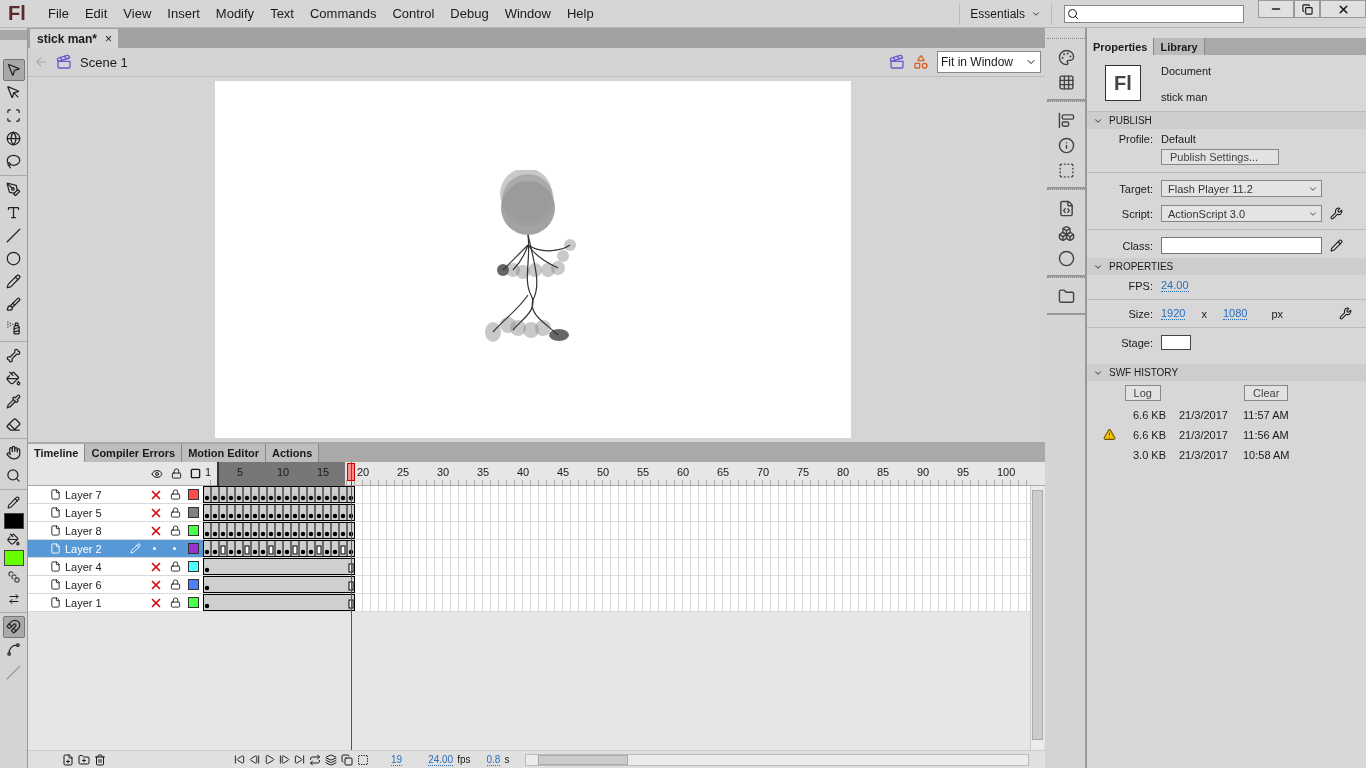  What do you see at coordinates (1226, 266) in the screenshot?
I see `section-header: PROPERTIES` at bounding box center [1226, 266].